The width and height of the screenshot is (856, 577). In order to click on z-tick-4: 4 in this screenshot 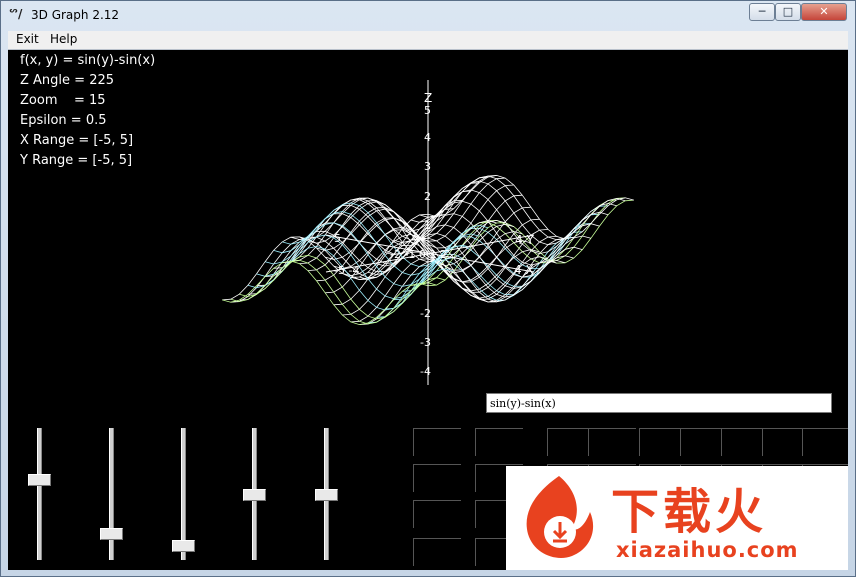, I will do `click(427, 137)`.